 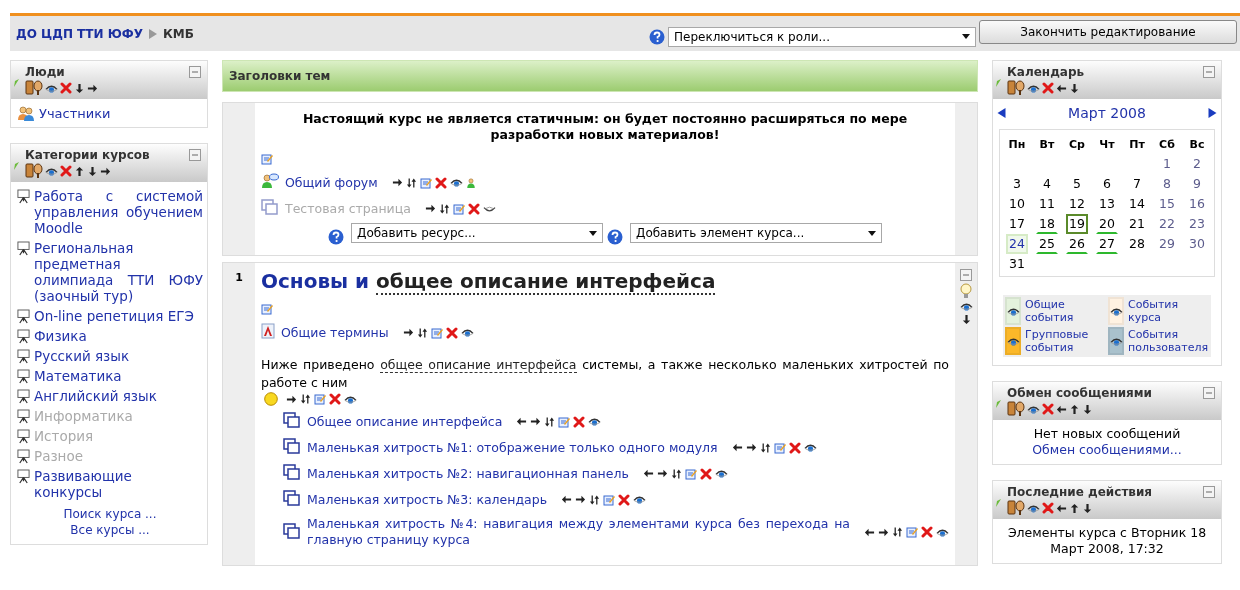 What do you see at coordinates (118, 316) in the screenshot?
I see `category-link: On-line репетиция ЕГЭ` at bounding box center [118, 316].